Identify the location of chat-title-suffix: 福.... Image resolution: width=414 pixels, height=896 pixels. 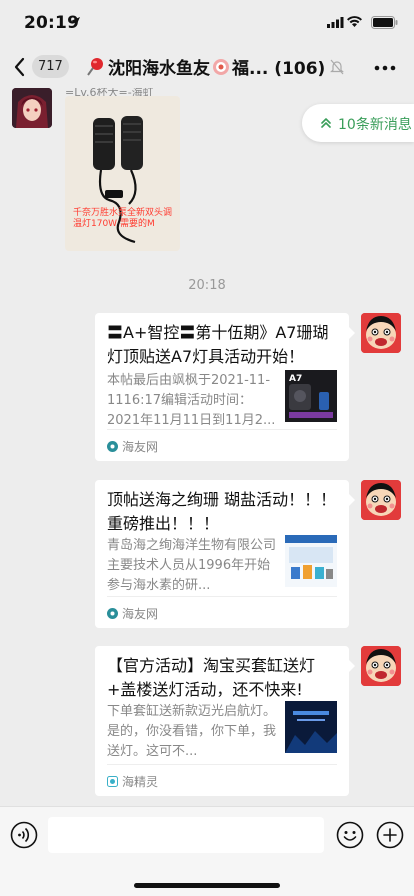
(250, 69).